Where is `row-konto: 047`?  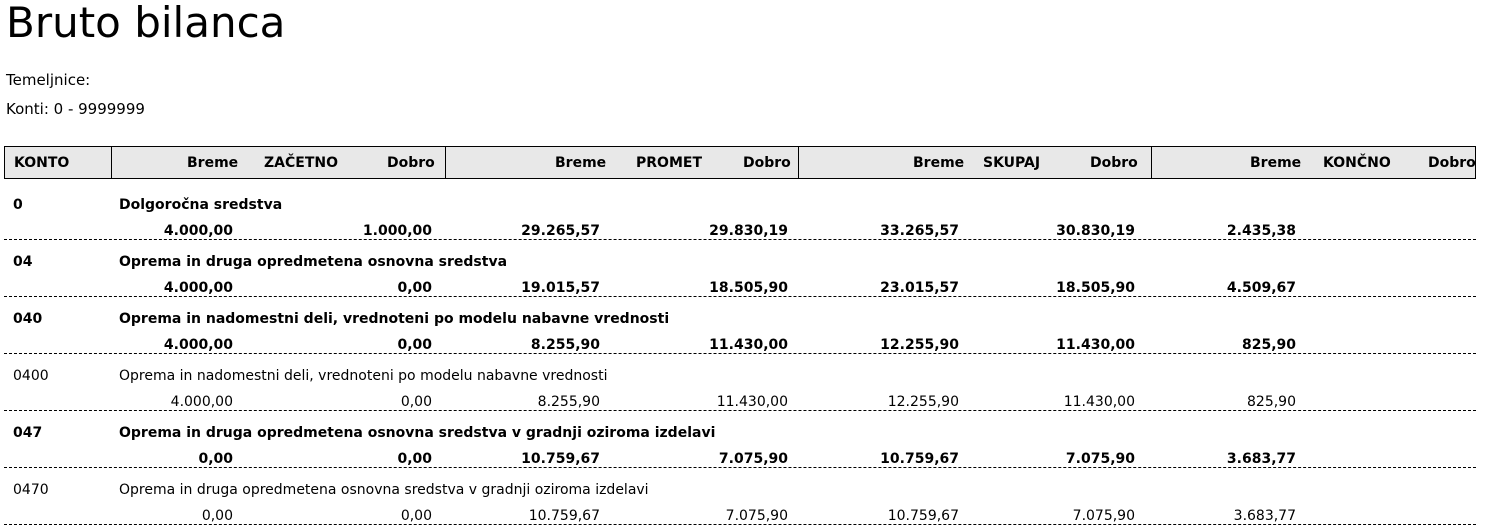
row-konto: 047 is located at coordinates (28, 433).